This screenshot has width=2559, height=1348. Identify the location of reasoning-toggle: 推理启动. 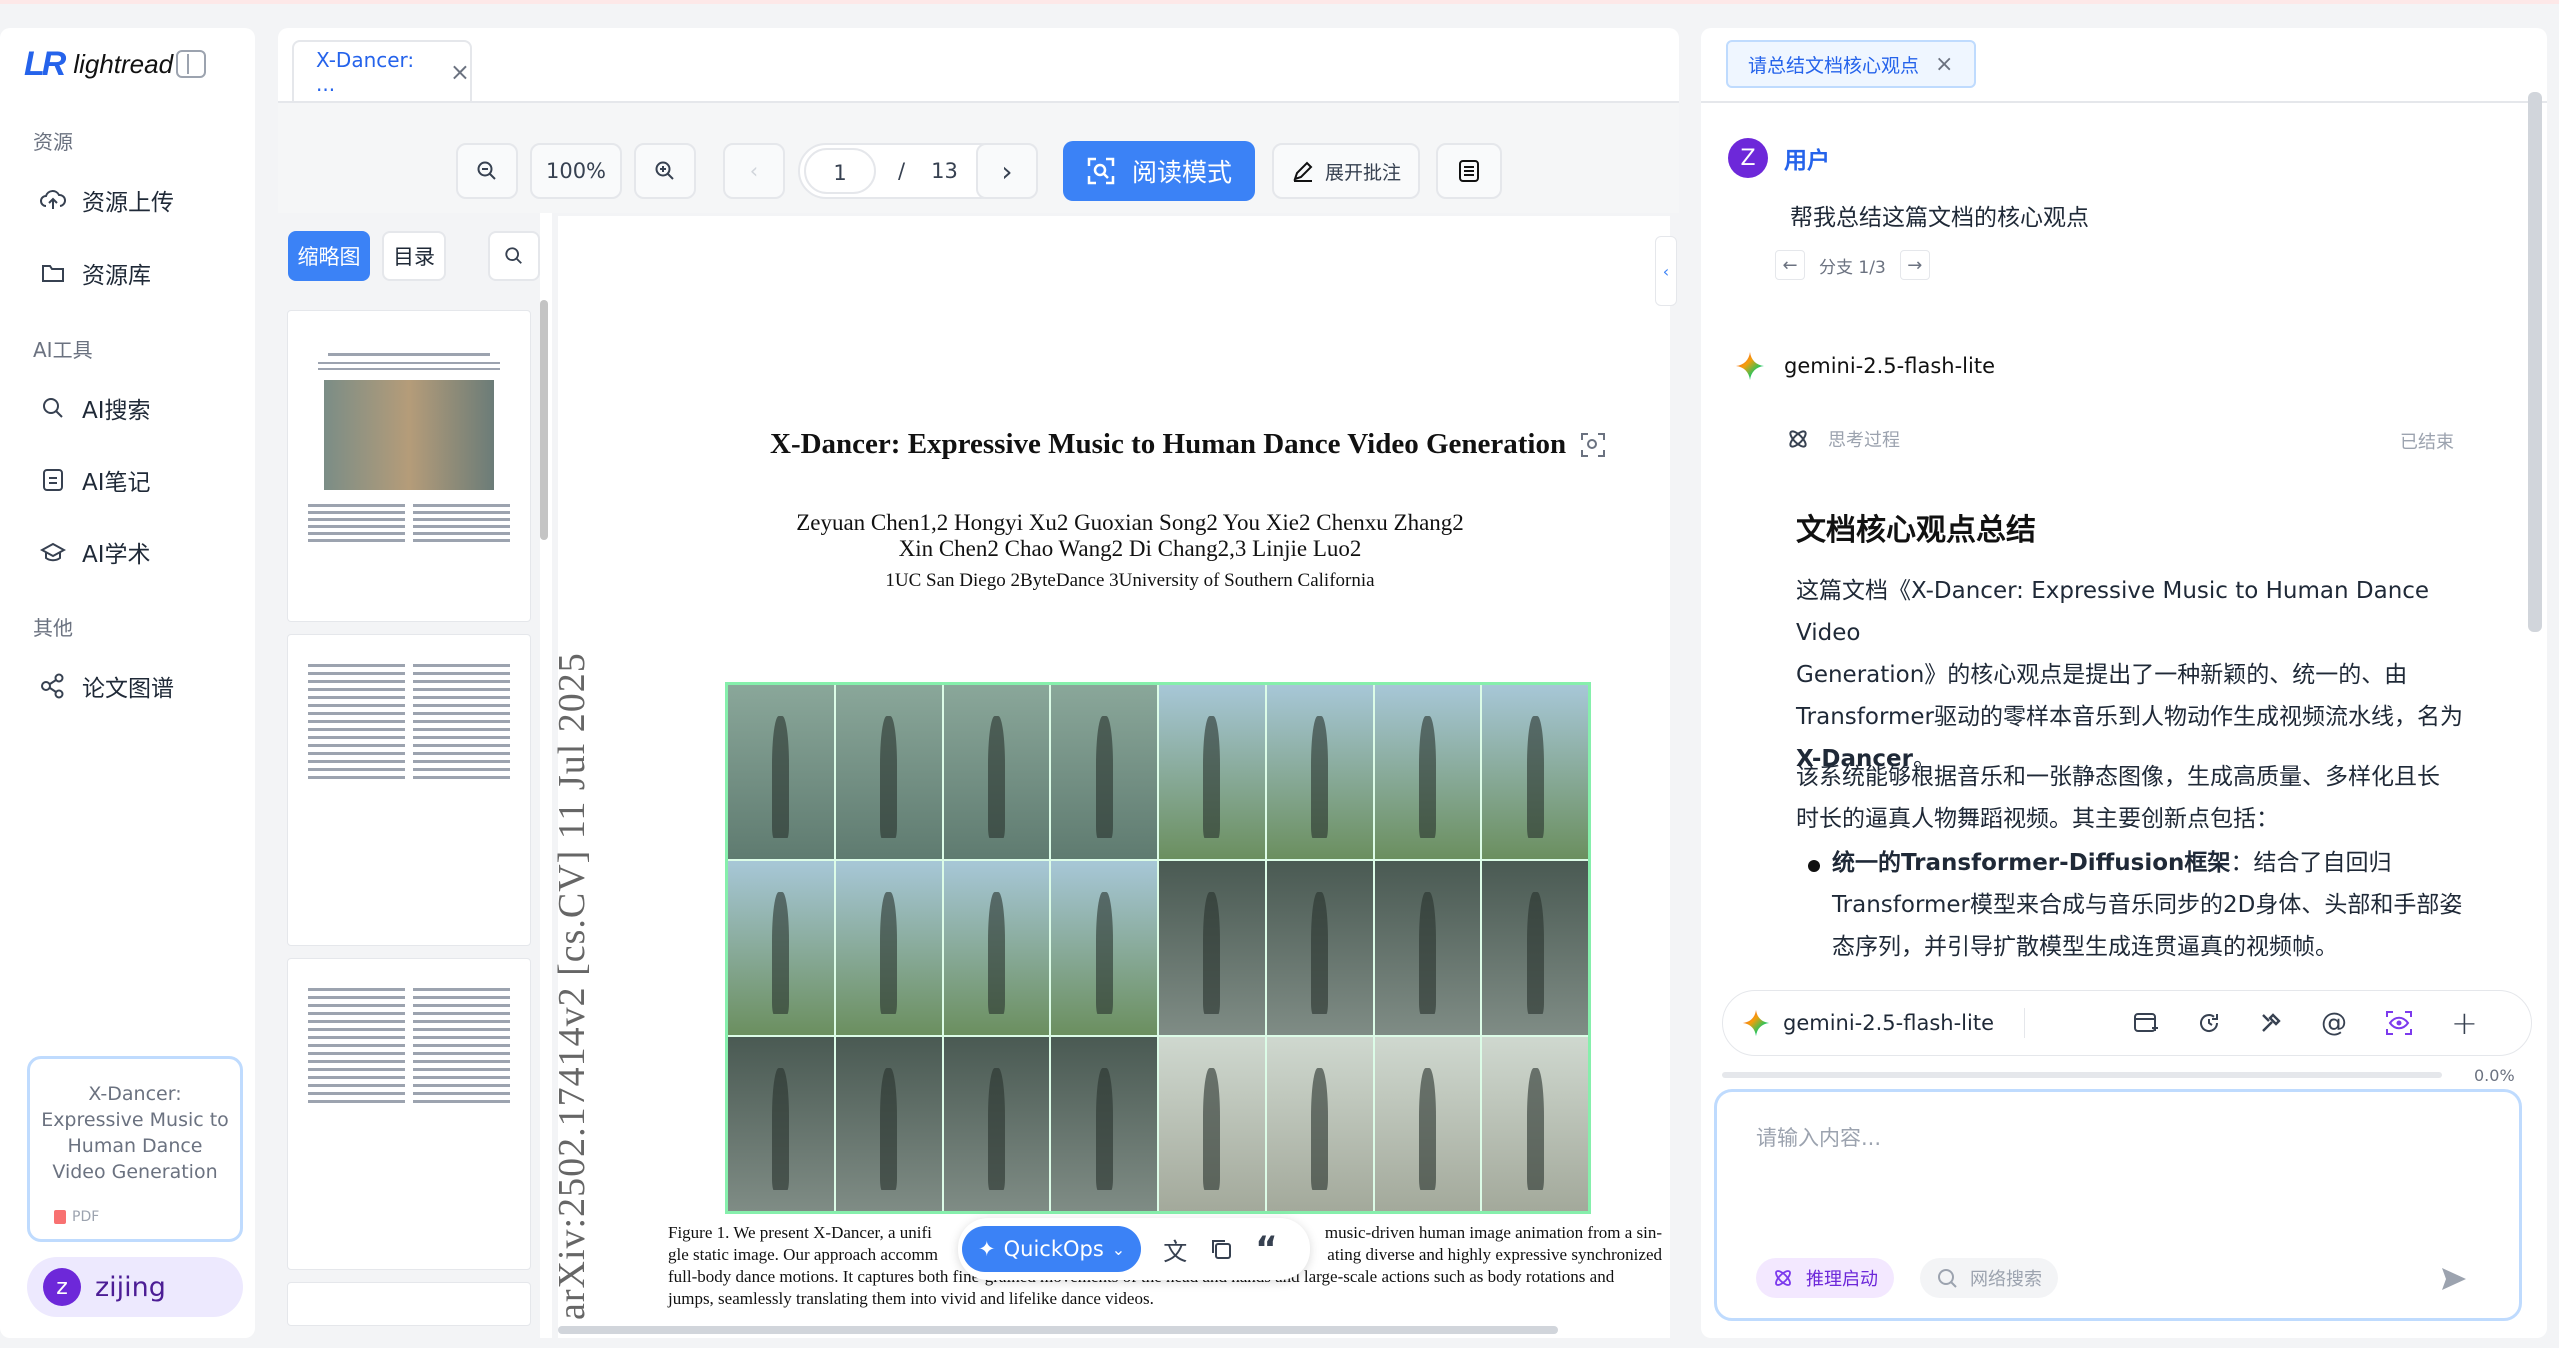
(1825, 1278).